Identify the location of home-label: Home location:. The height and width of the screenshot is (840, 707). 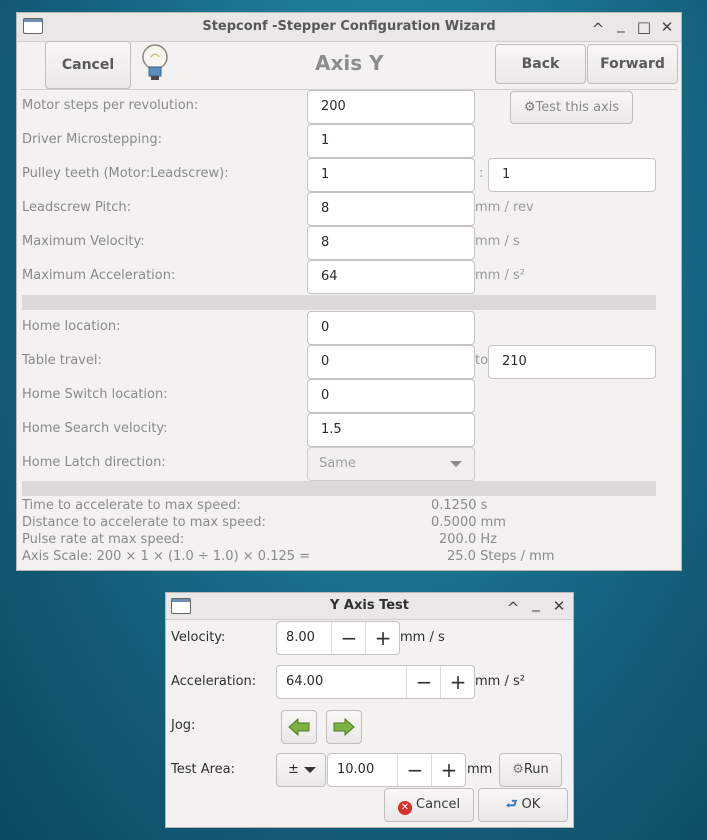
(71, 326).